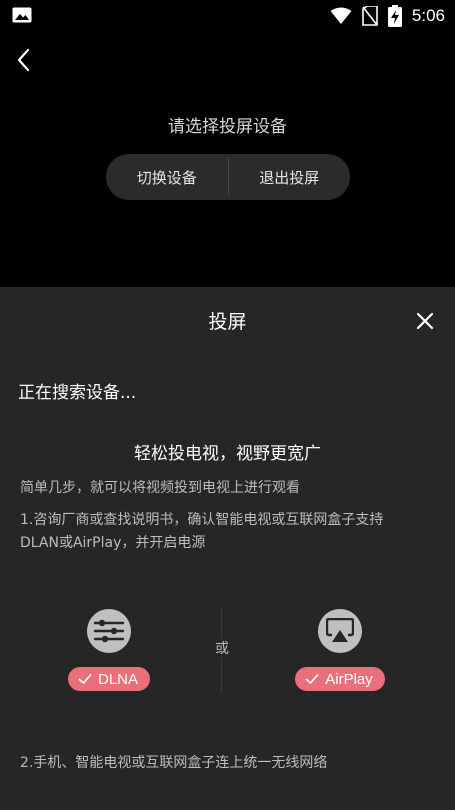  I want to click on battery-charging-icon, so click(394, 16).